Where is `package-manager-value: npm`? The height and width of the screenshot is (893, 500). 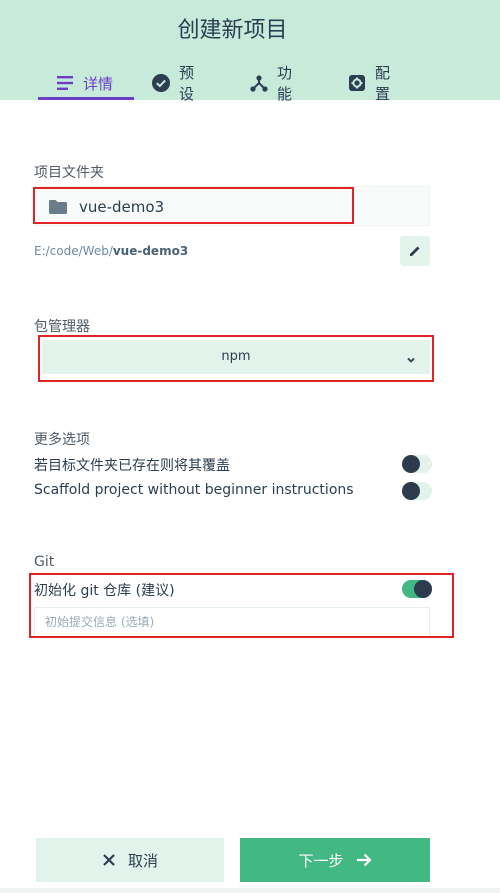 package-manager-value: npm is located at coordinates (236, 356).